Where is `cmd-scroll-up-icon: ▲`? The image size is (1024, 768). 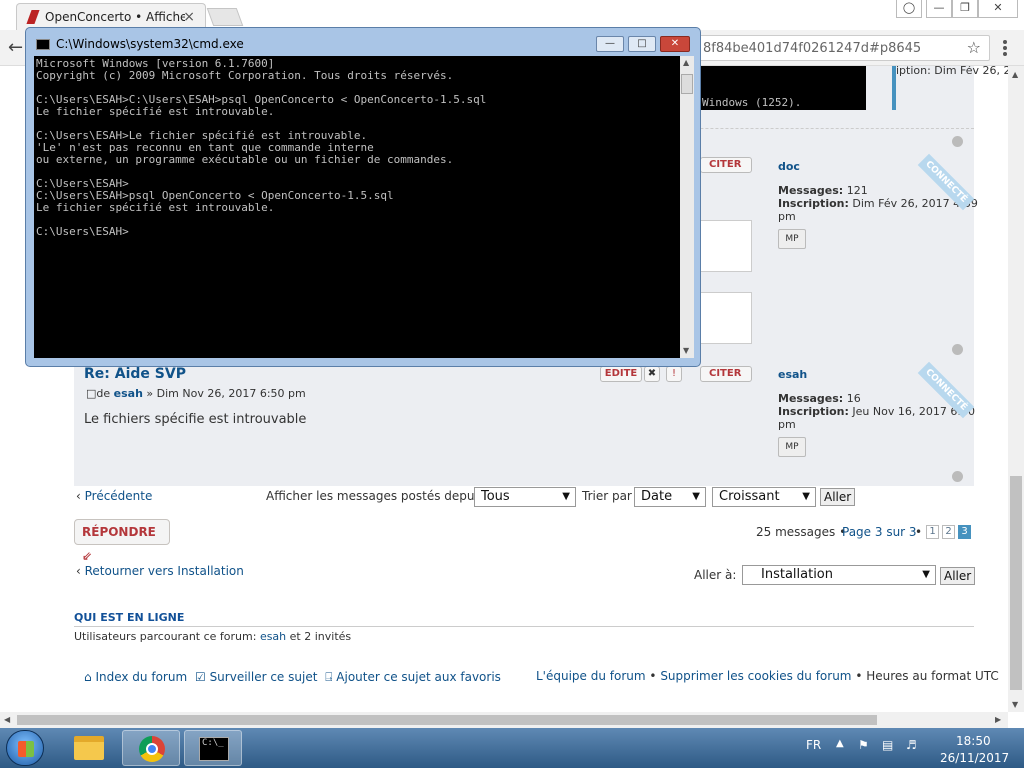 cmd-scroll-up-icon: ▲ is located at coordinates (686, 62).